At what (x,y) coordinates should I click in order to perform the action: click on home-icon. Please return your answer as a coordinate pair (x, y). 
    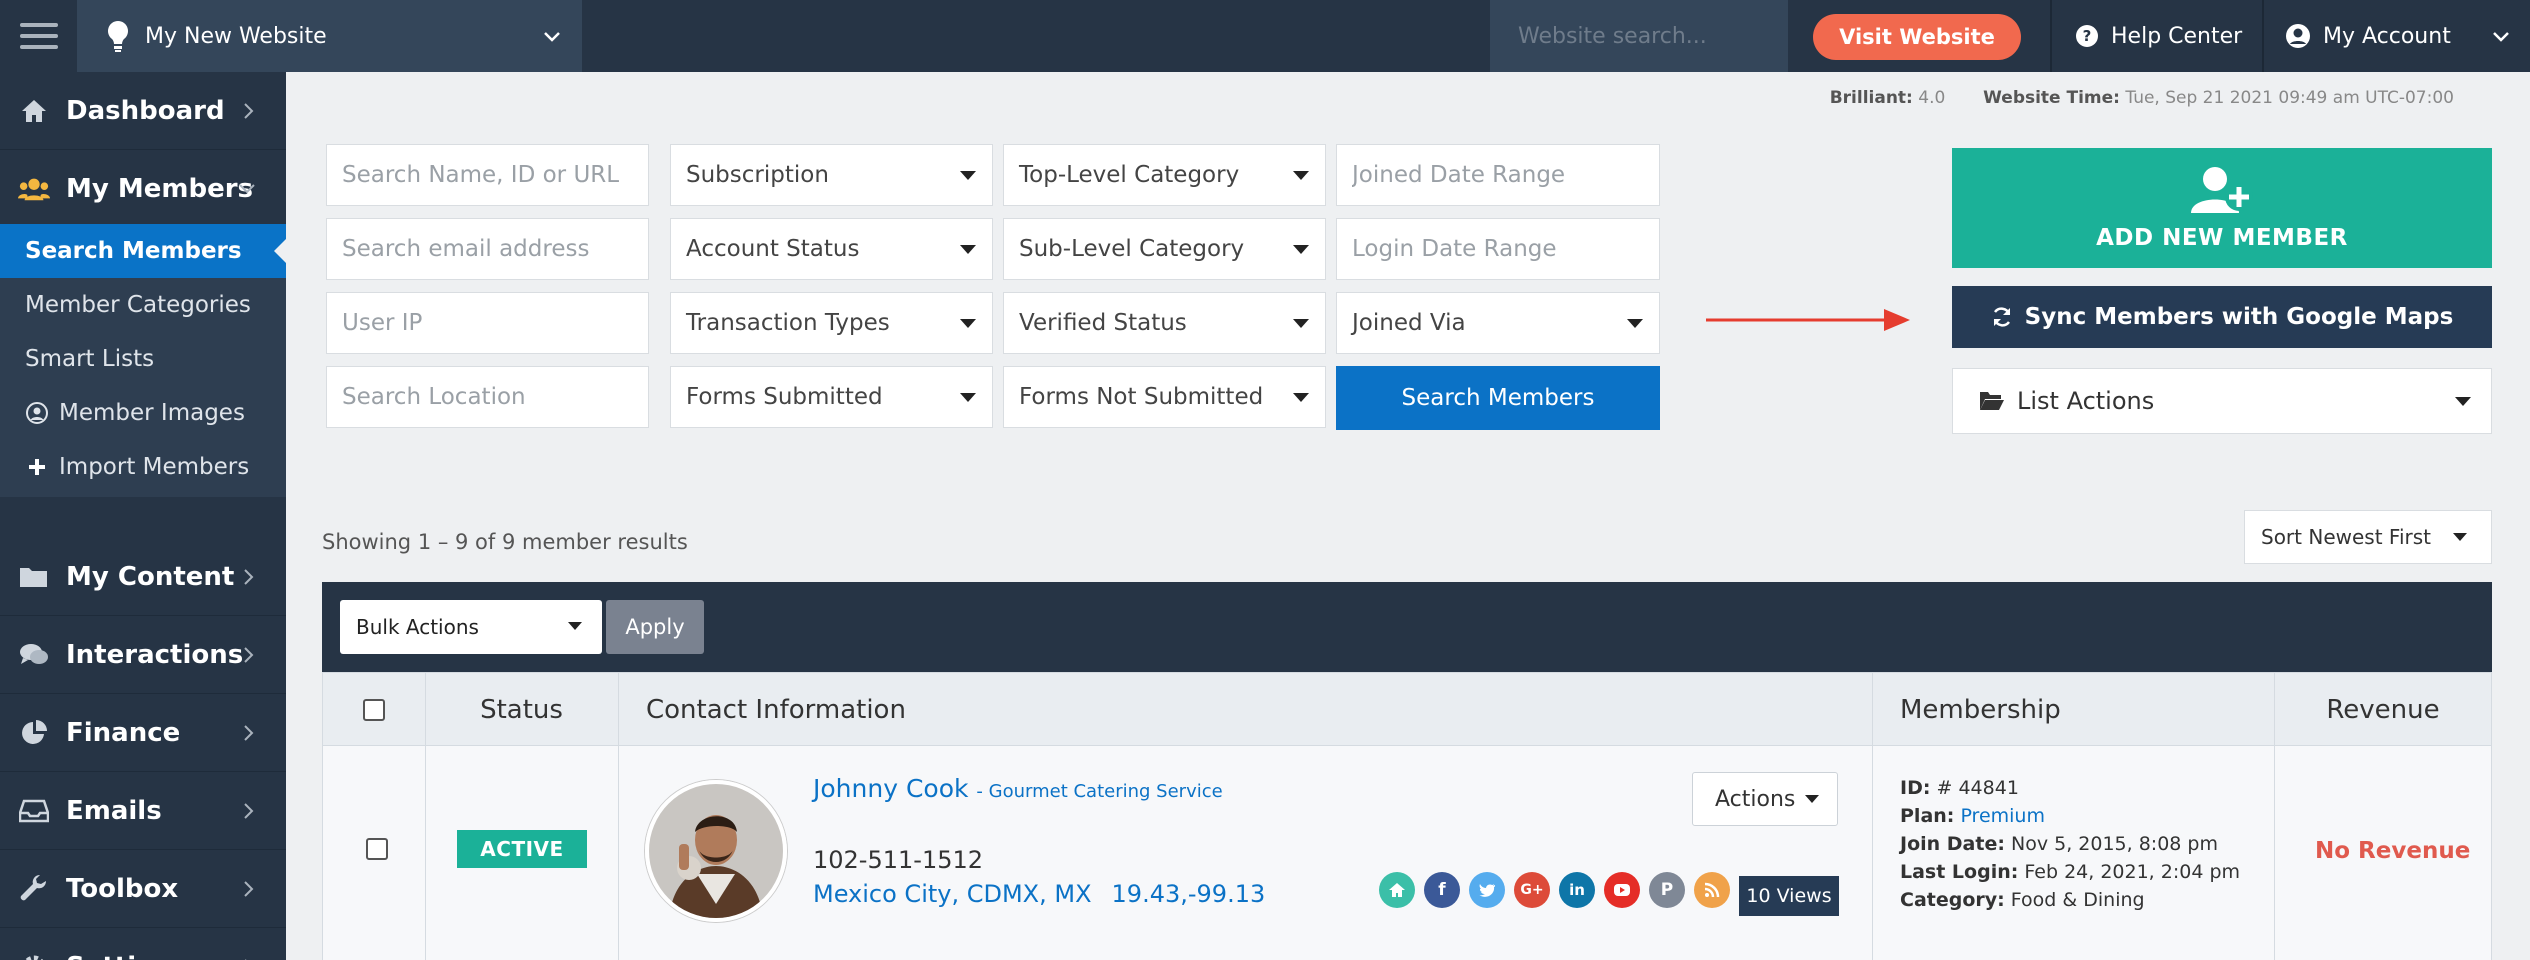
    Looking at the image, I should click on (1397, 890).